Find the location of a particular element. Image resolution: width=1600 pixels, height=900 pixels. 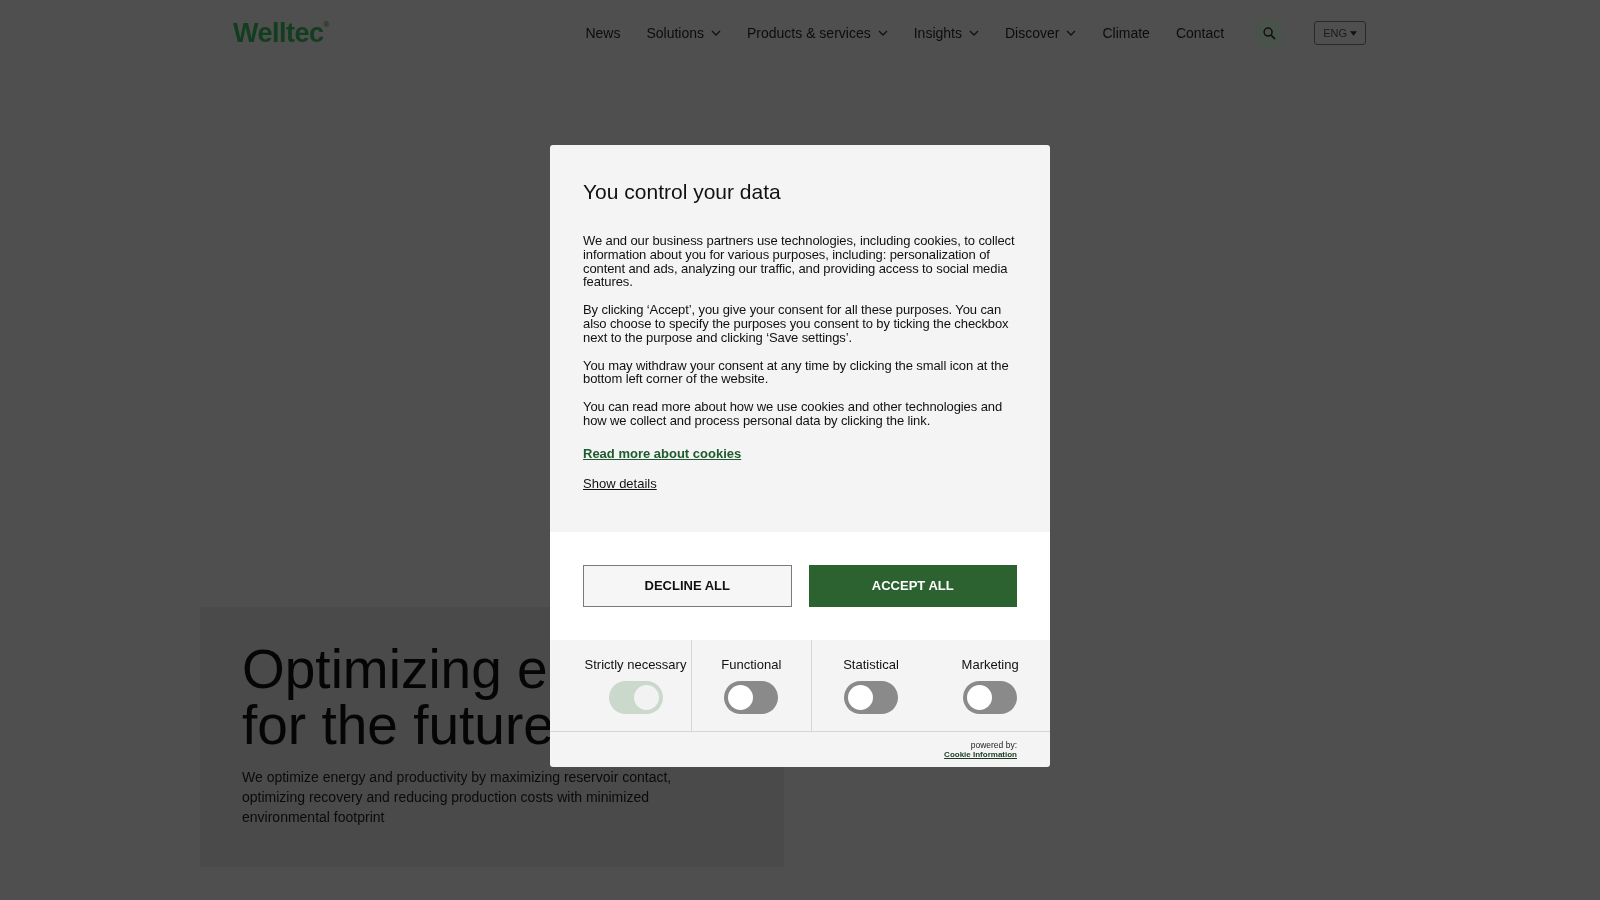

nav-link: Discover is located at coordinates (1040, 33).